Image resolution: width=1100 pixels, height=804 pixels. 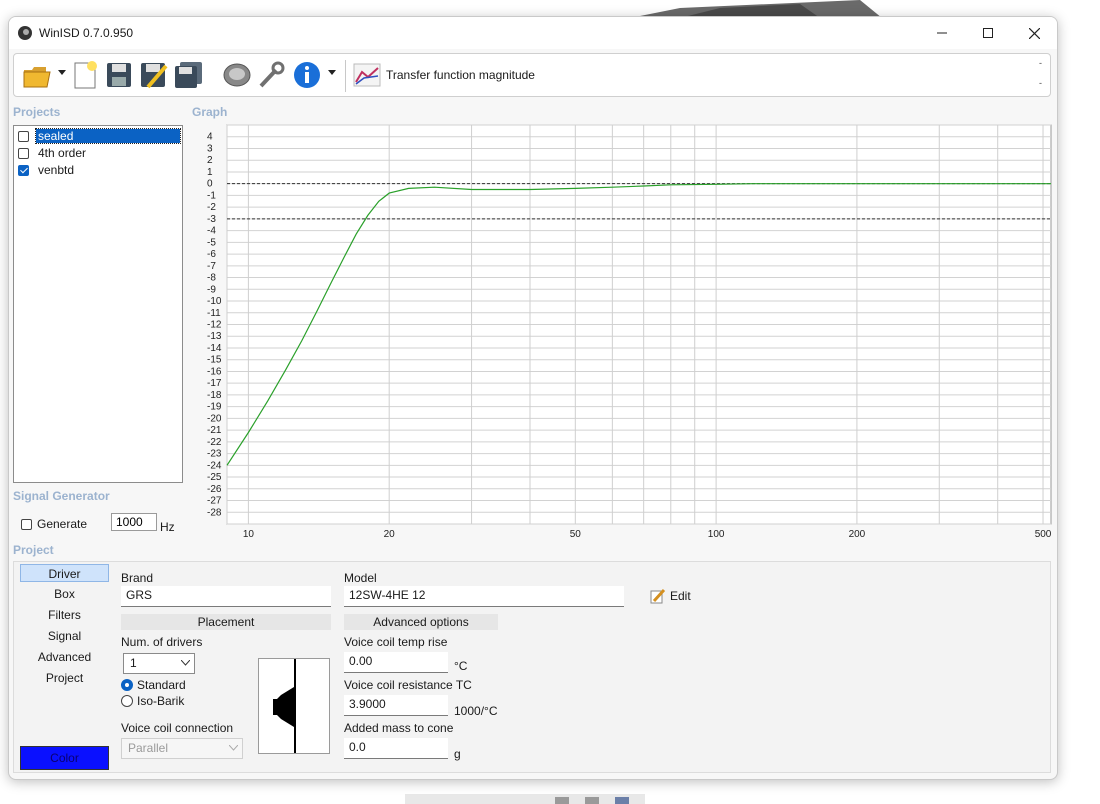 I want to click on save-all-icon, so click(x=189, y=75).